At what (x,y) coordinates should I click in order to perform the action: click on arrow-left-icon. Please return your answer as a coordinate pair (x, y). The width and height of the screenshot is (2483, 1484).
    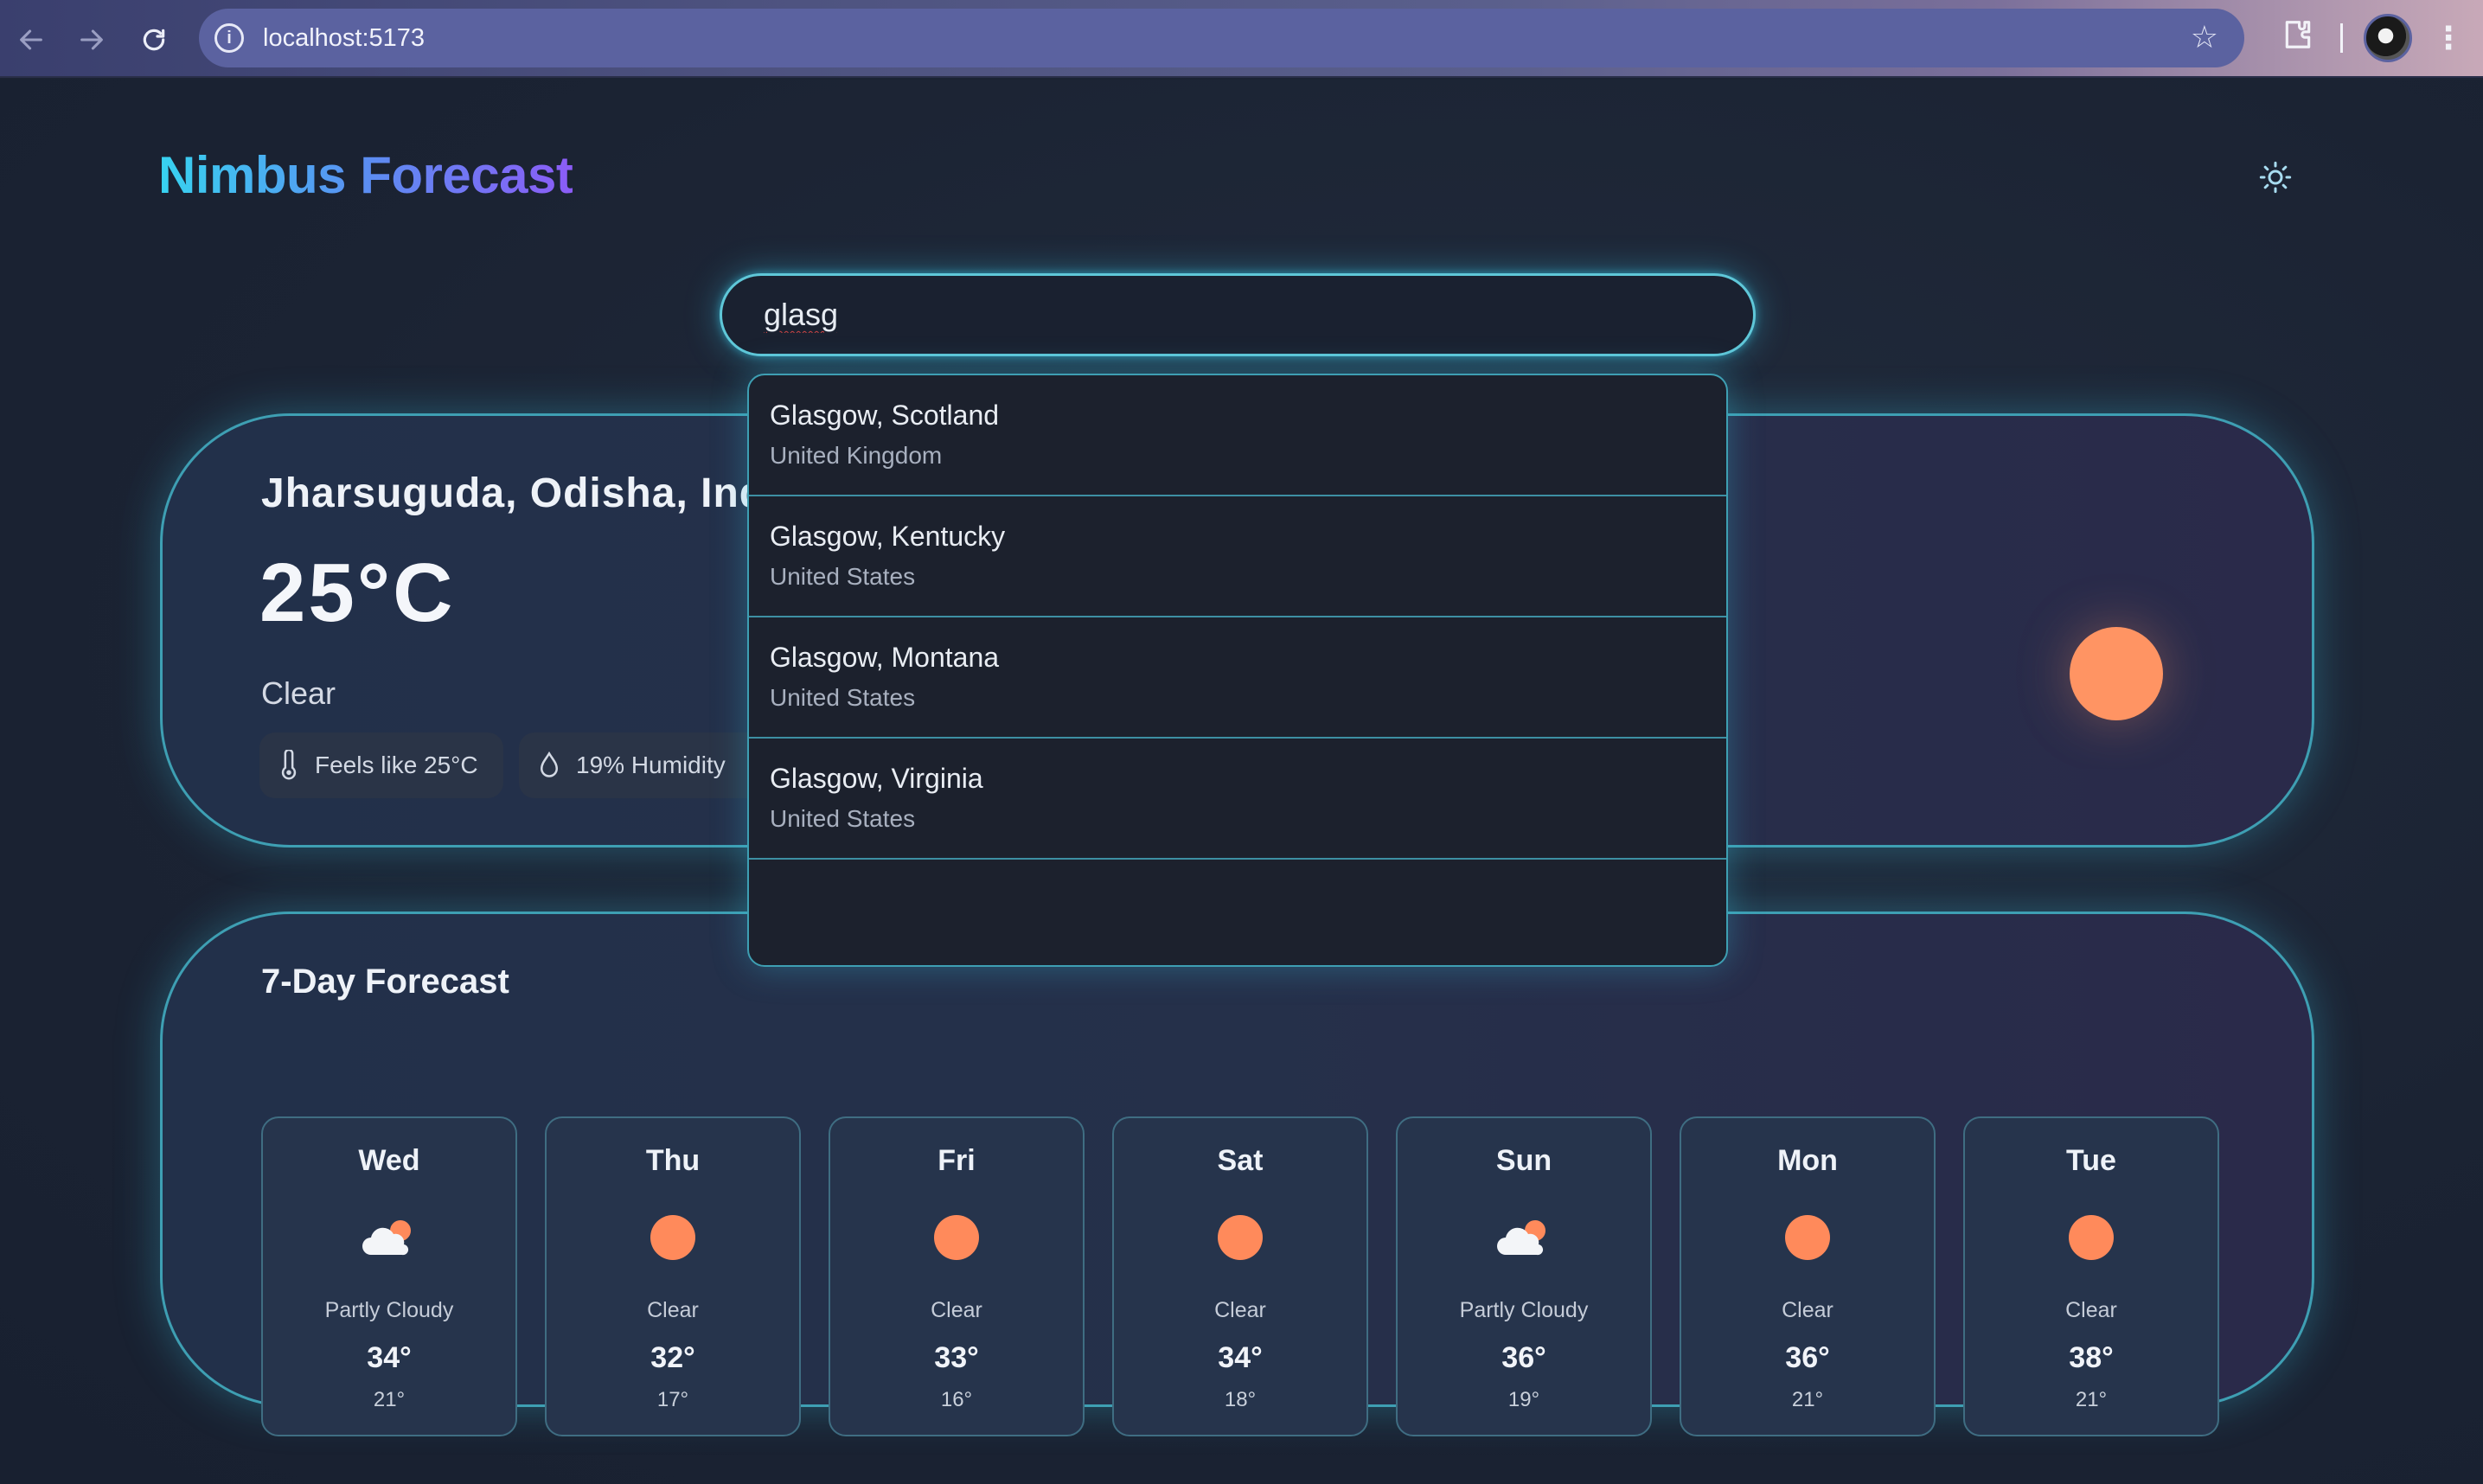
    Looking at the image, I should click on (31, 40).